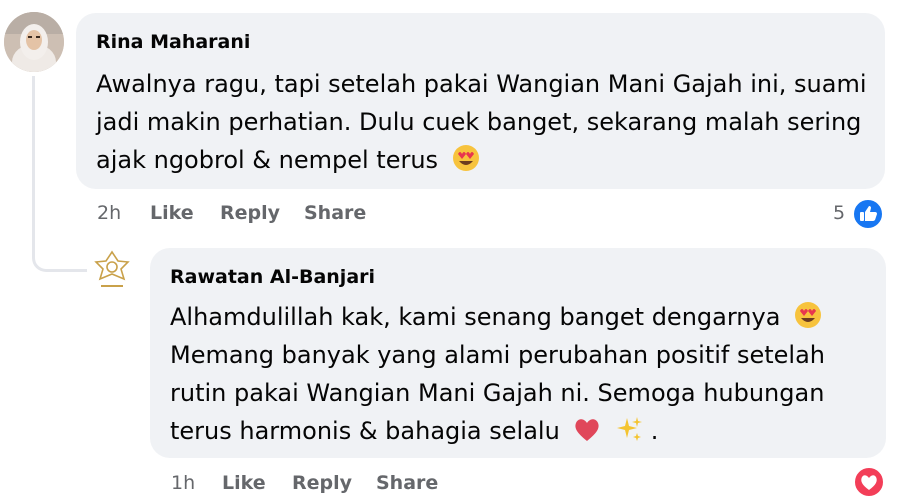  Describe the element at coordinates (449, 215) in the screenshot. I see `comment-actions-bar: 2h Like Reply Share` at that location.